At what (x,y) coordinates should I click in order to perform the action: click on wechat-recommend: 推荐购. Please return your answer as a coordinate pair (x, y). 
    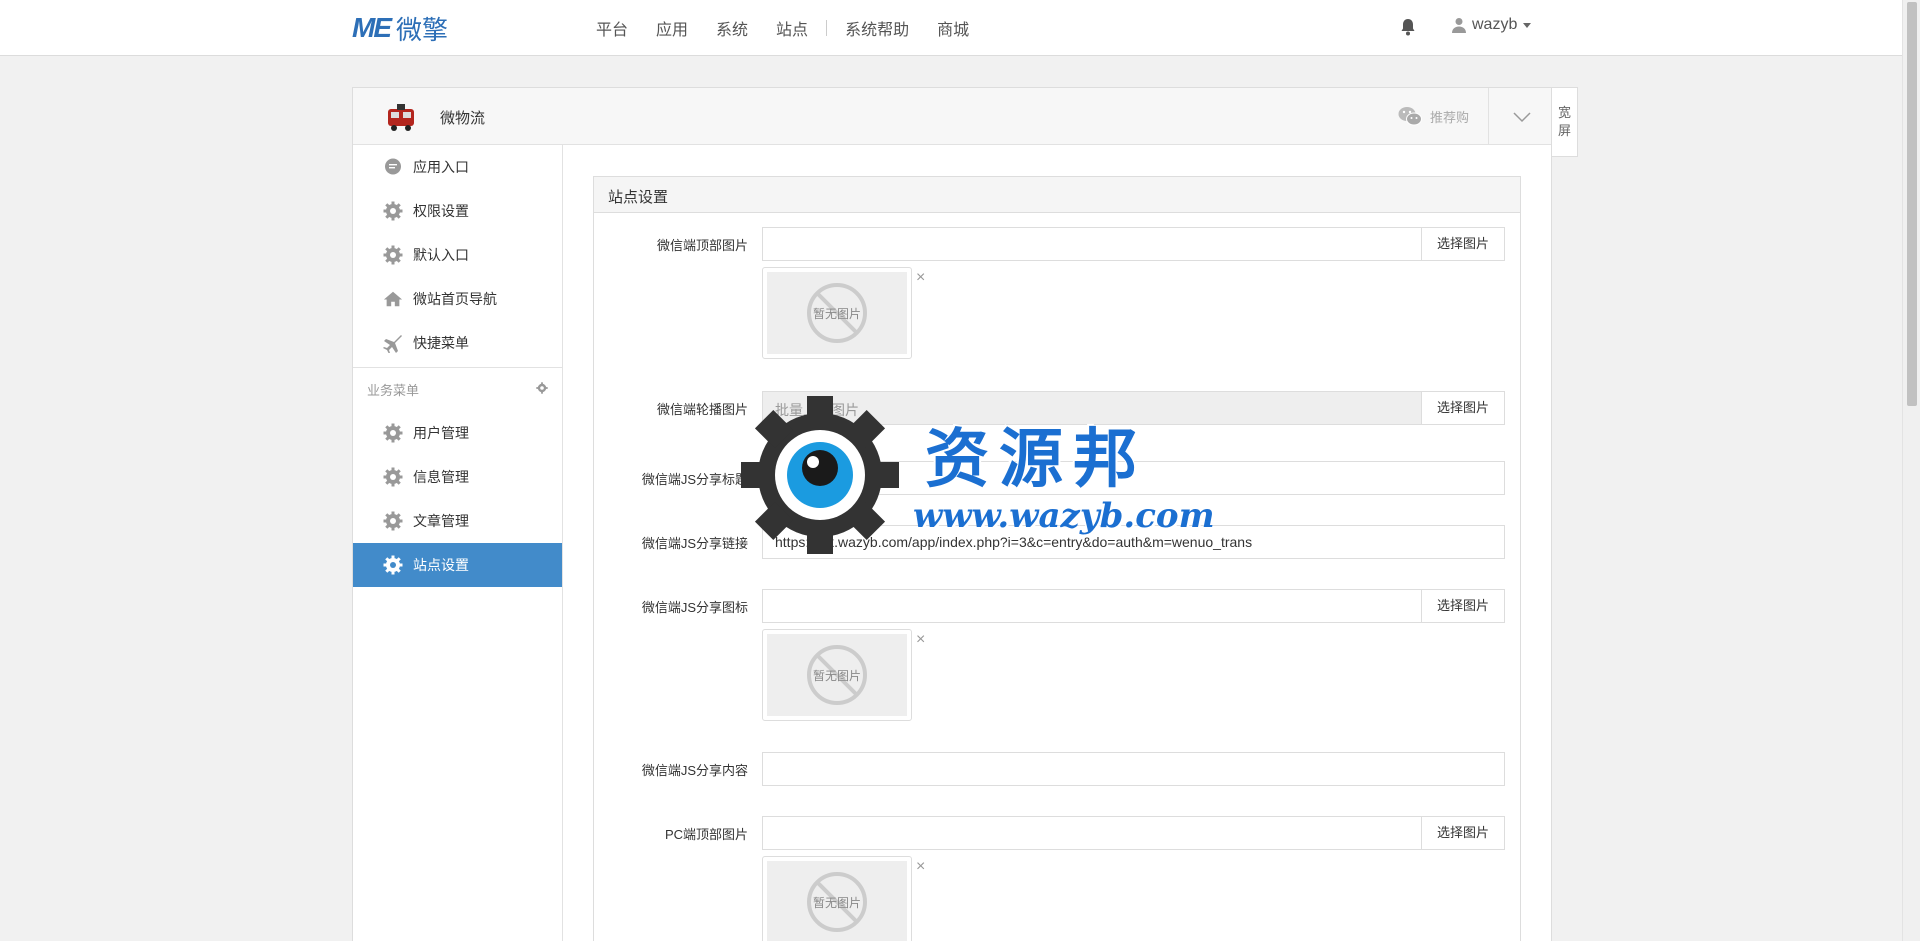
    Looking at the image, I should click on (1433, 116).